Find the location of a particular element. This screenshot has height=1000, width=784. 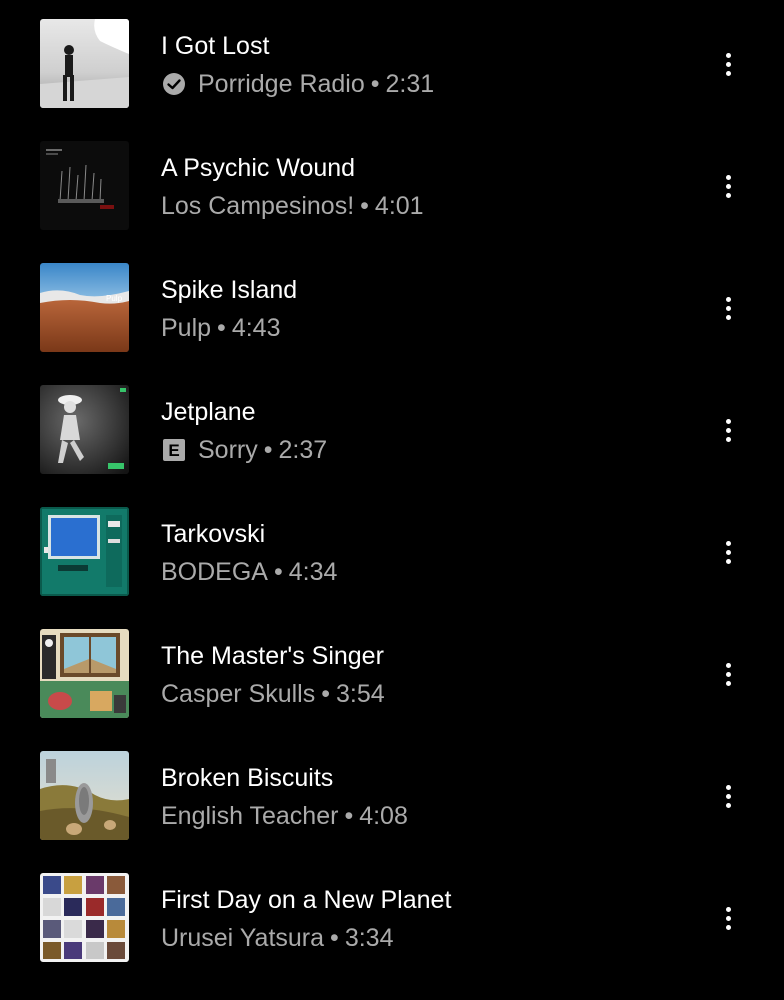

song-duration: 3:34 is located at coordinates (369, 938).